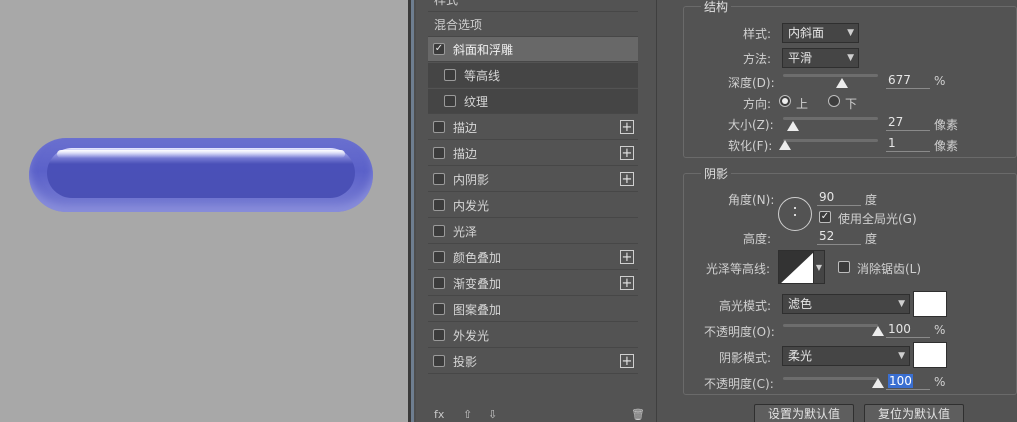 The height and width of the screenshot is (422, 1017). Describe the element at coordinates (492, 414) in the screenshot. I see `move-down-icon: ⇩` at that location.